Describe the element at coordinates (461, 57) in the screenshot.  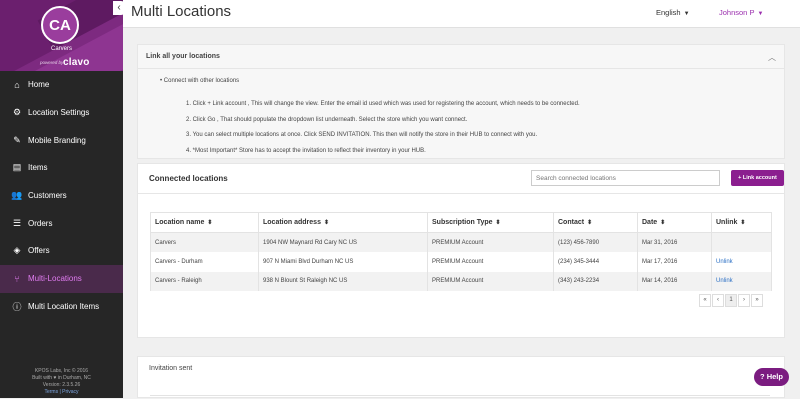
I see `info-panel-header: Link all your locations ︿` at that location.